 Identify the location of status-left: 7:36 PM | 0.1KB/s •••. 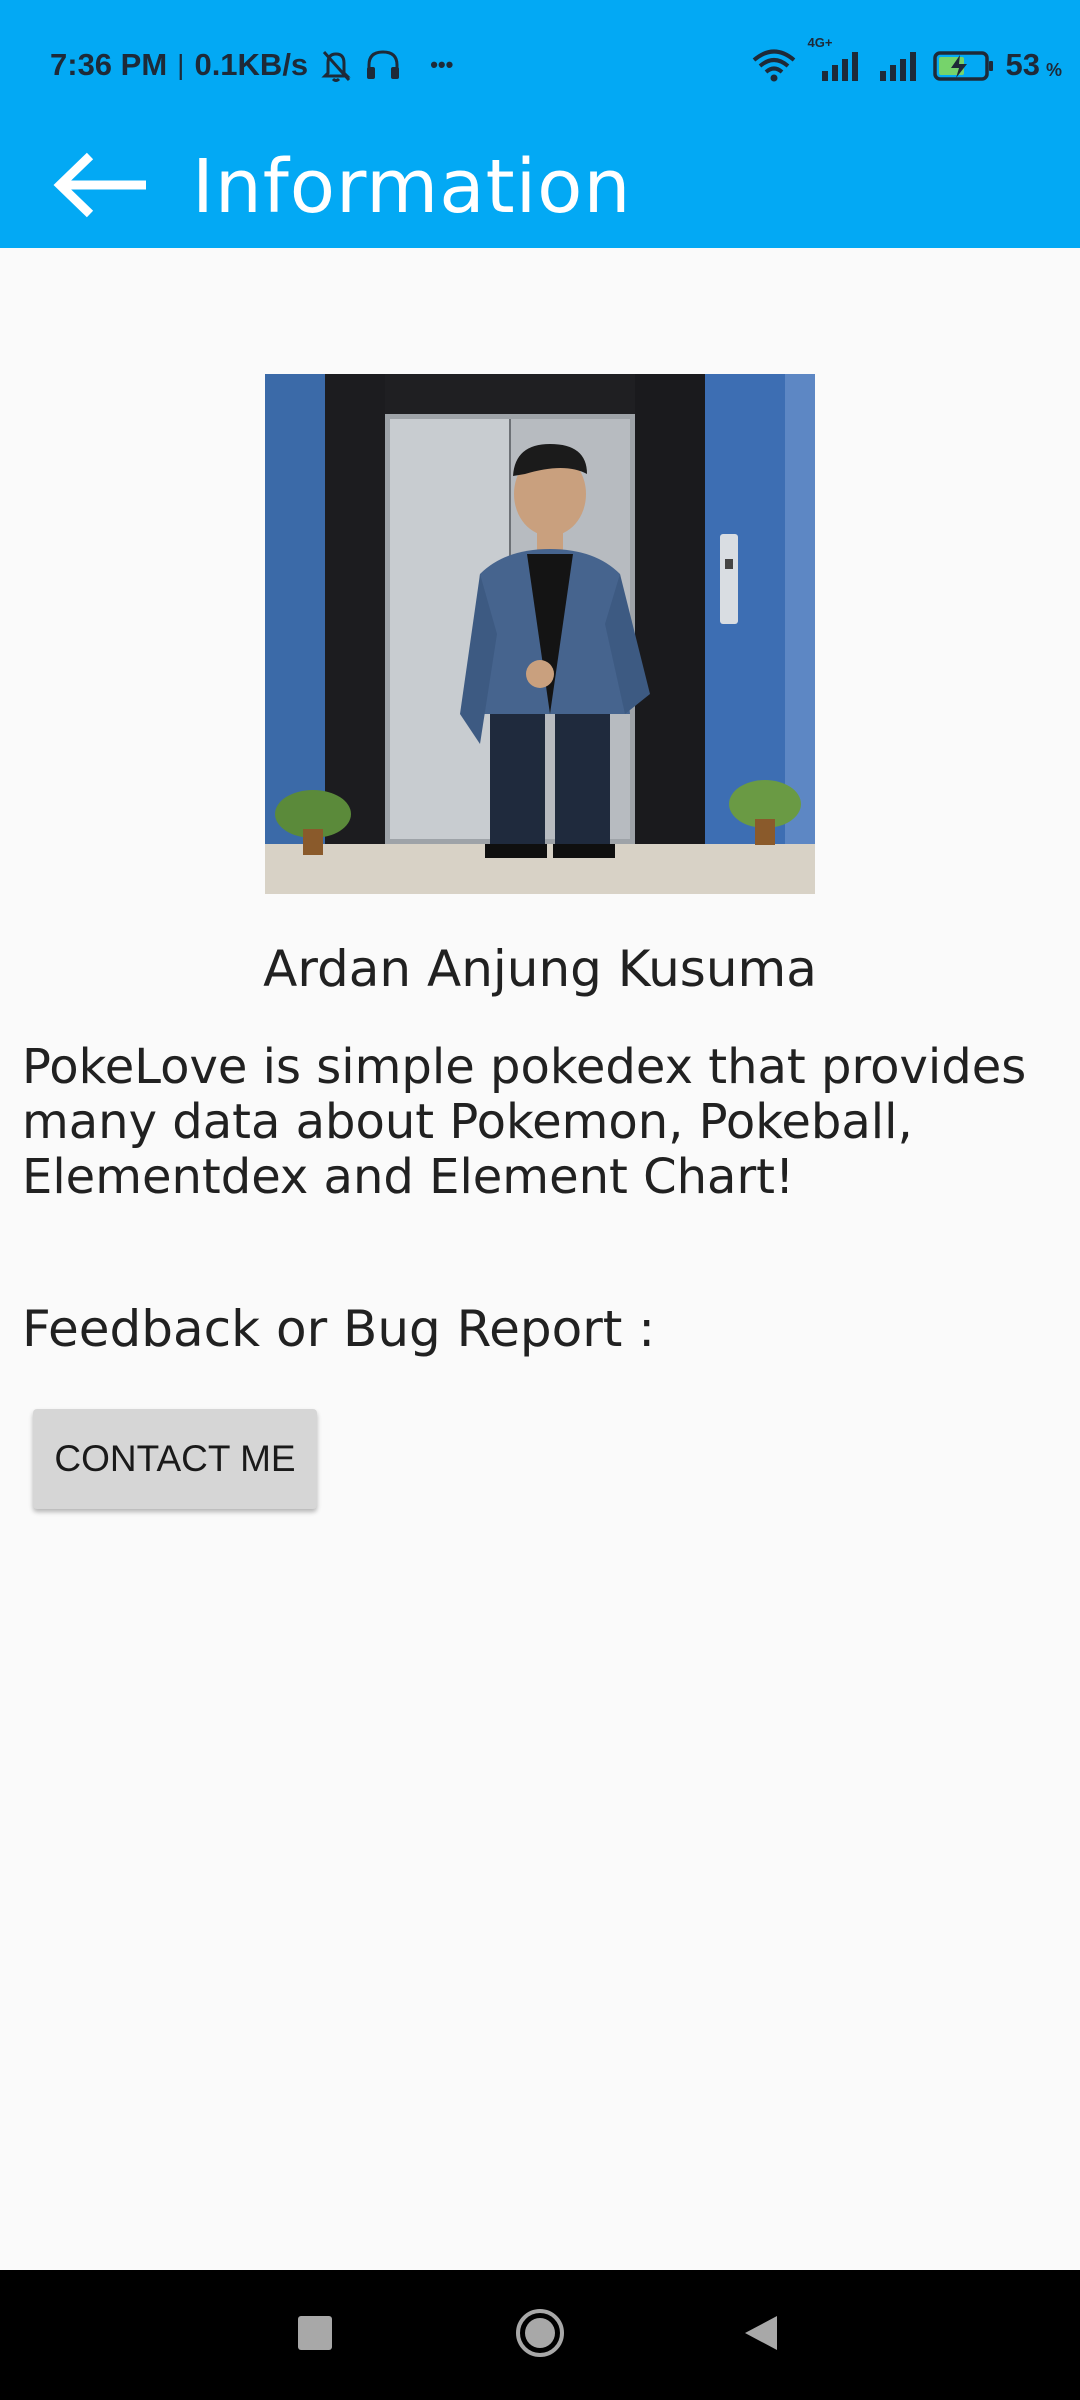
(251, 65).